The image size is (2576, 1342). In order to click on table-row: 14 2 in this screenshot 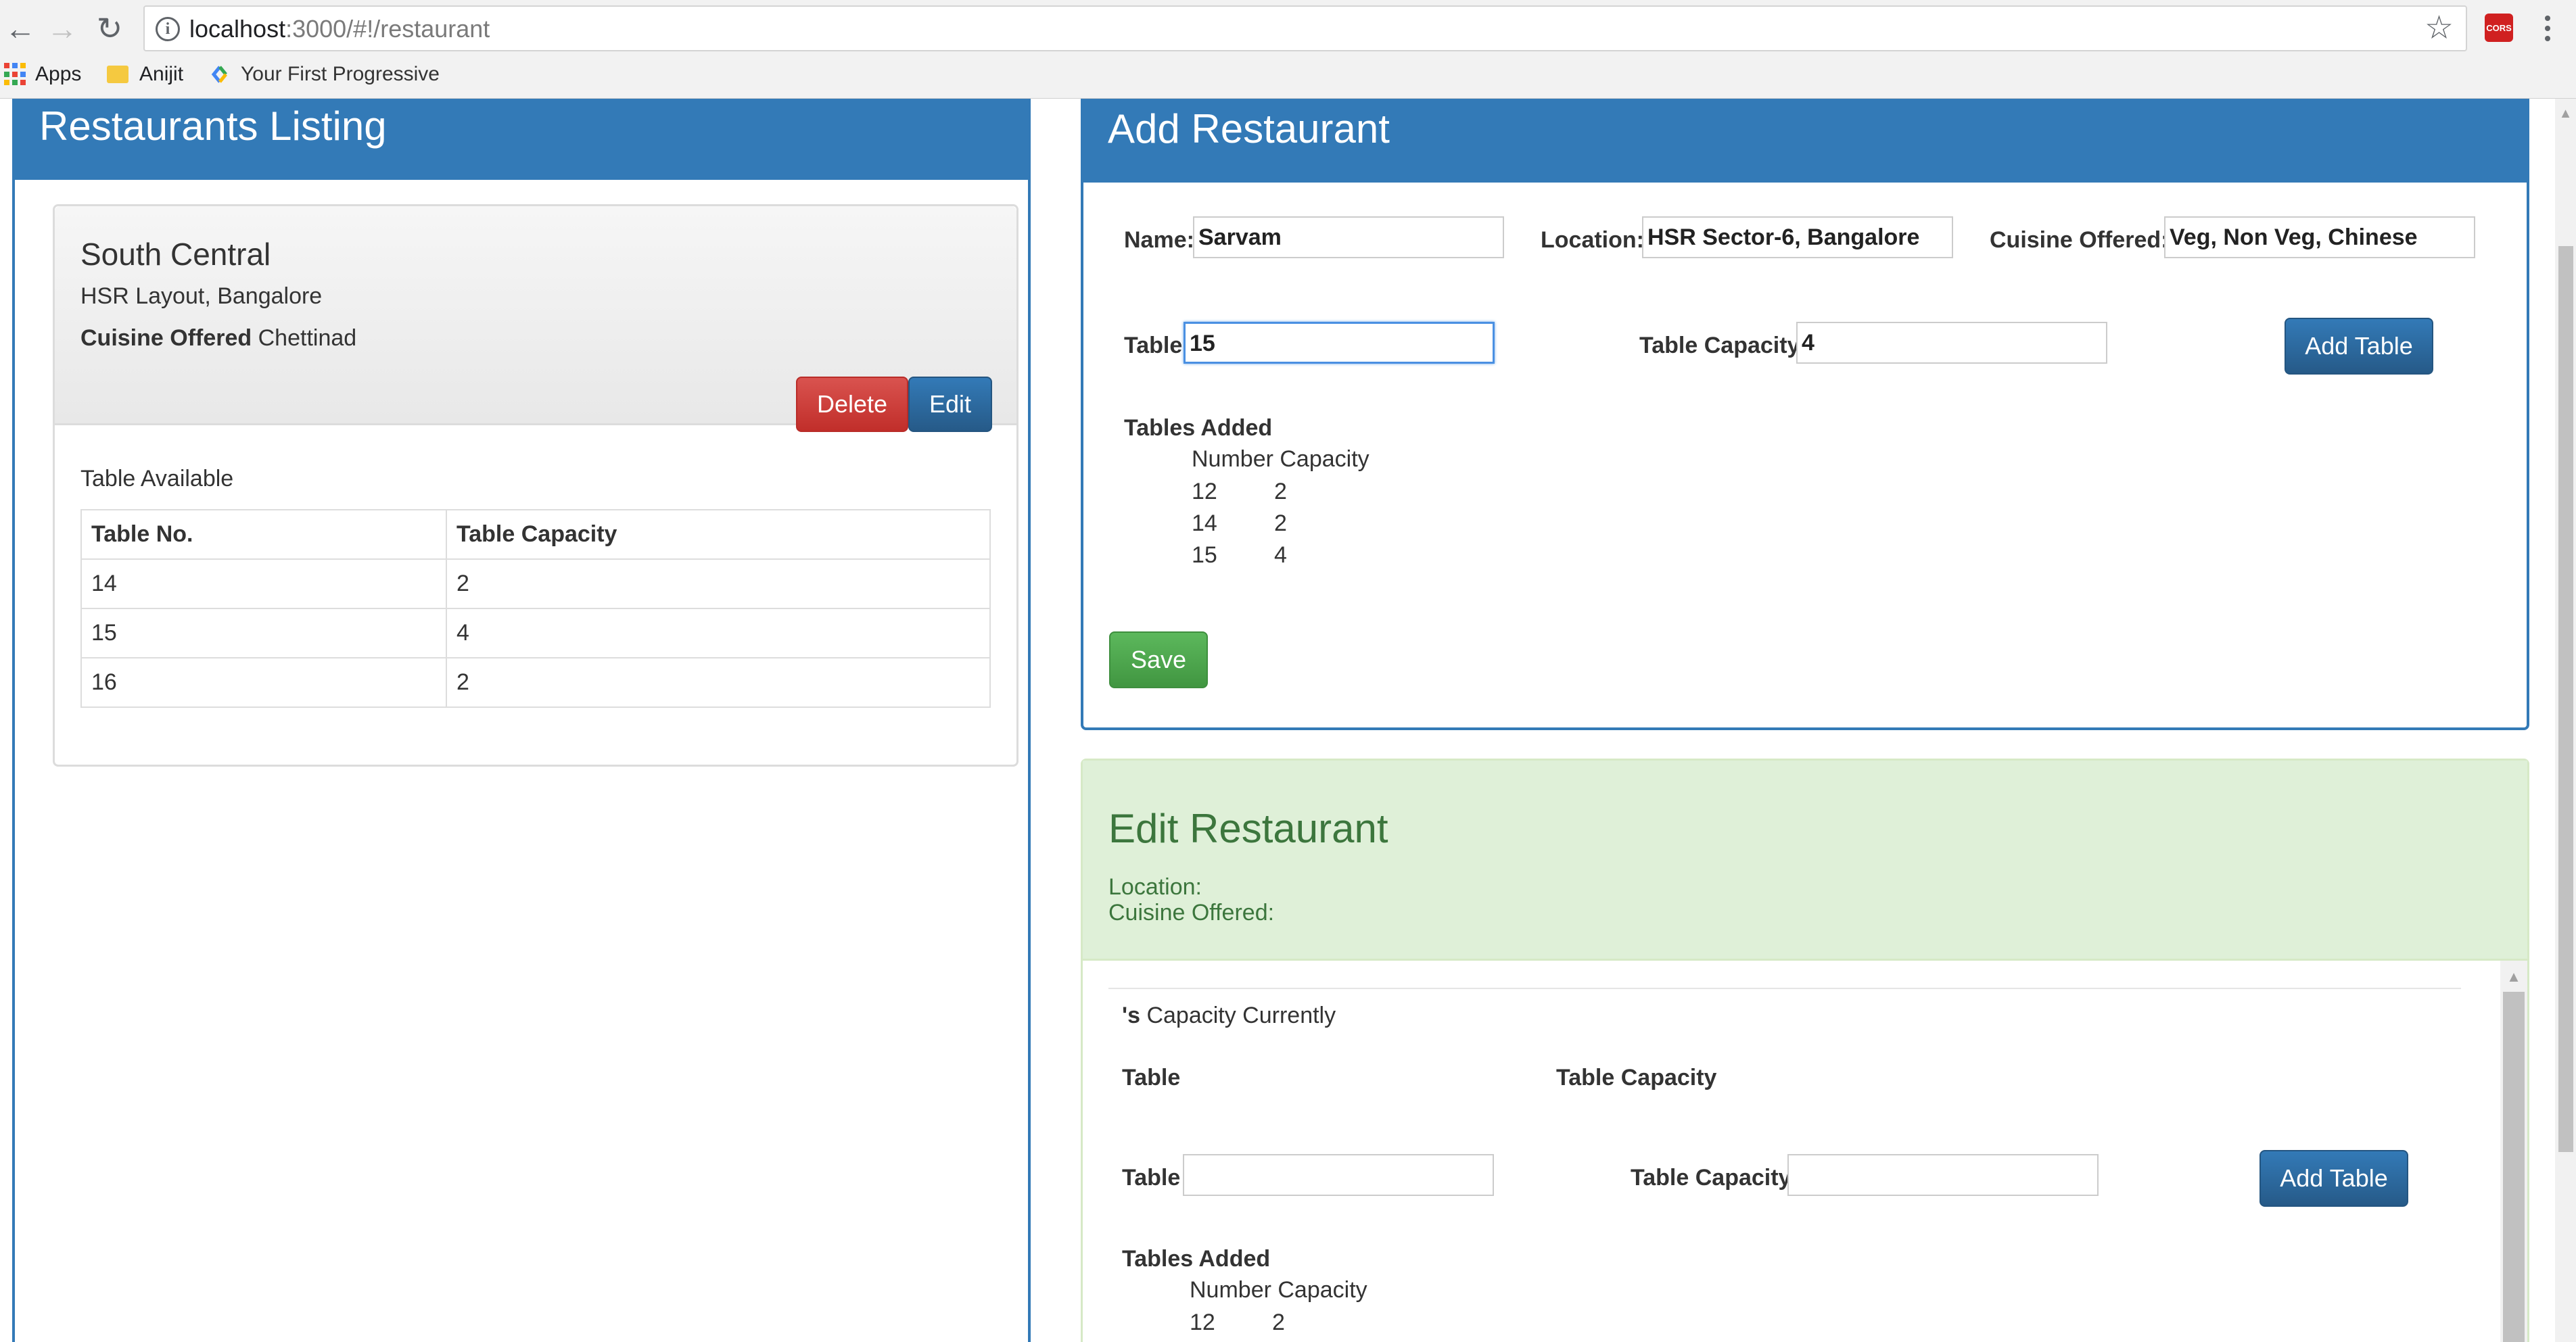, I will do `click(535, 583)`.